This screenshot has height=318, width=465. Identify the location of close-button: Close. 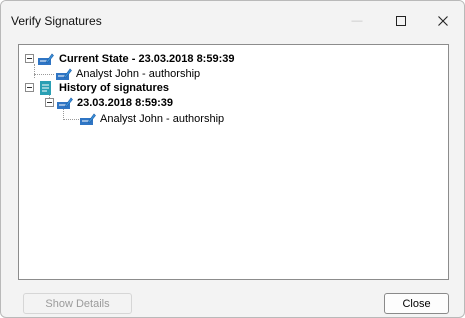
(416, 303).